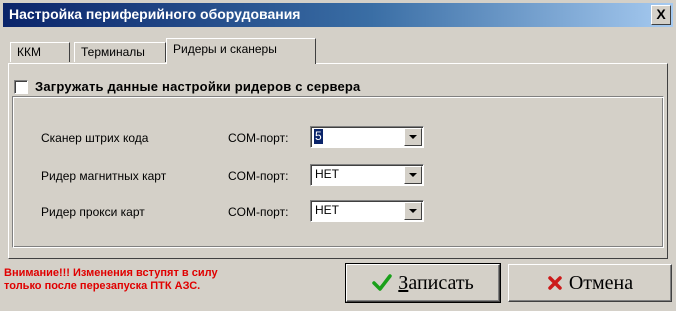 This screenshot has width=676, height=311. What do you see at coordinates (104, 176) in the screenshot?
I see `magnetic-reader-label: Ридер магнитных карт` at bounding box center [104, 176].